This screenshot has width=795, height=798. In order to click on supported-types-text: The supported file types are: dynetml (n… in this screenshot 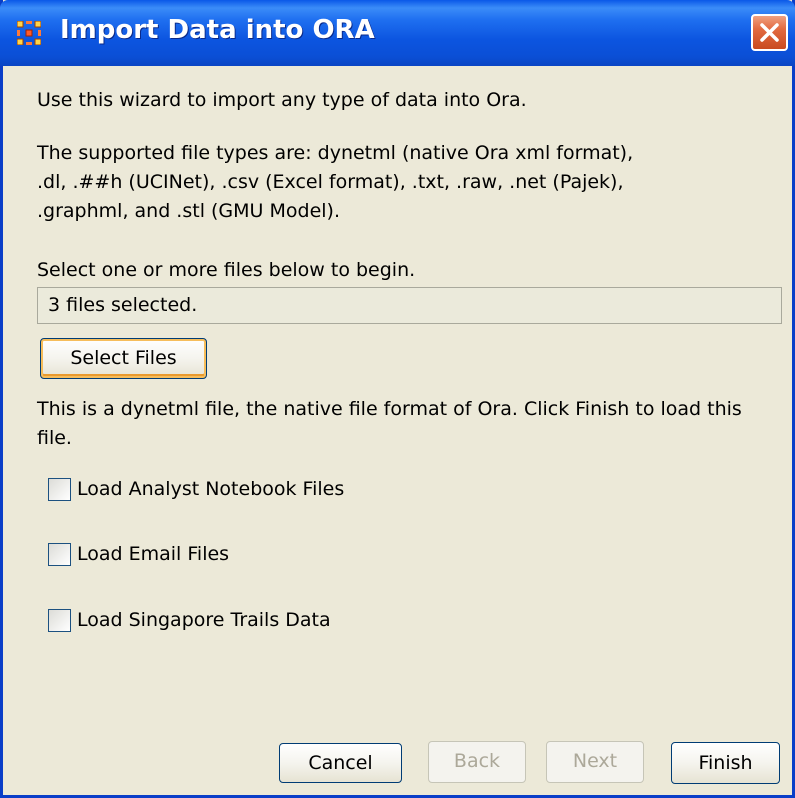, I will do `click(335, 182)`.